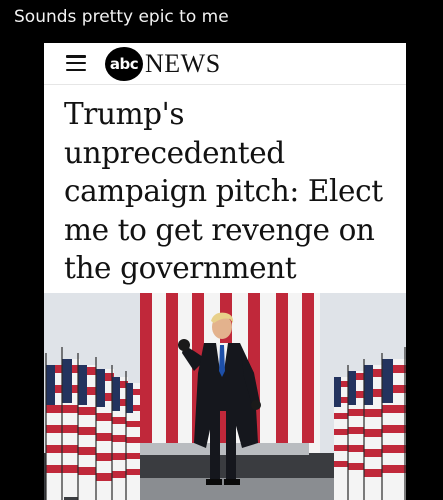 This screenshot has width=443, height=500. I want to click on abc-logo-disc: abc, so click(124, 64).